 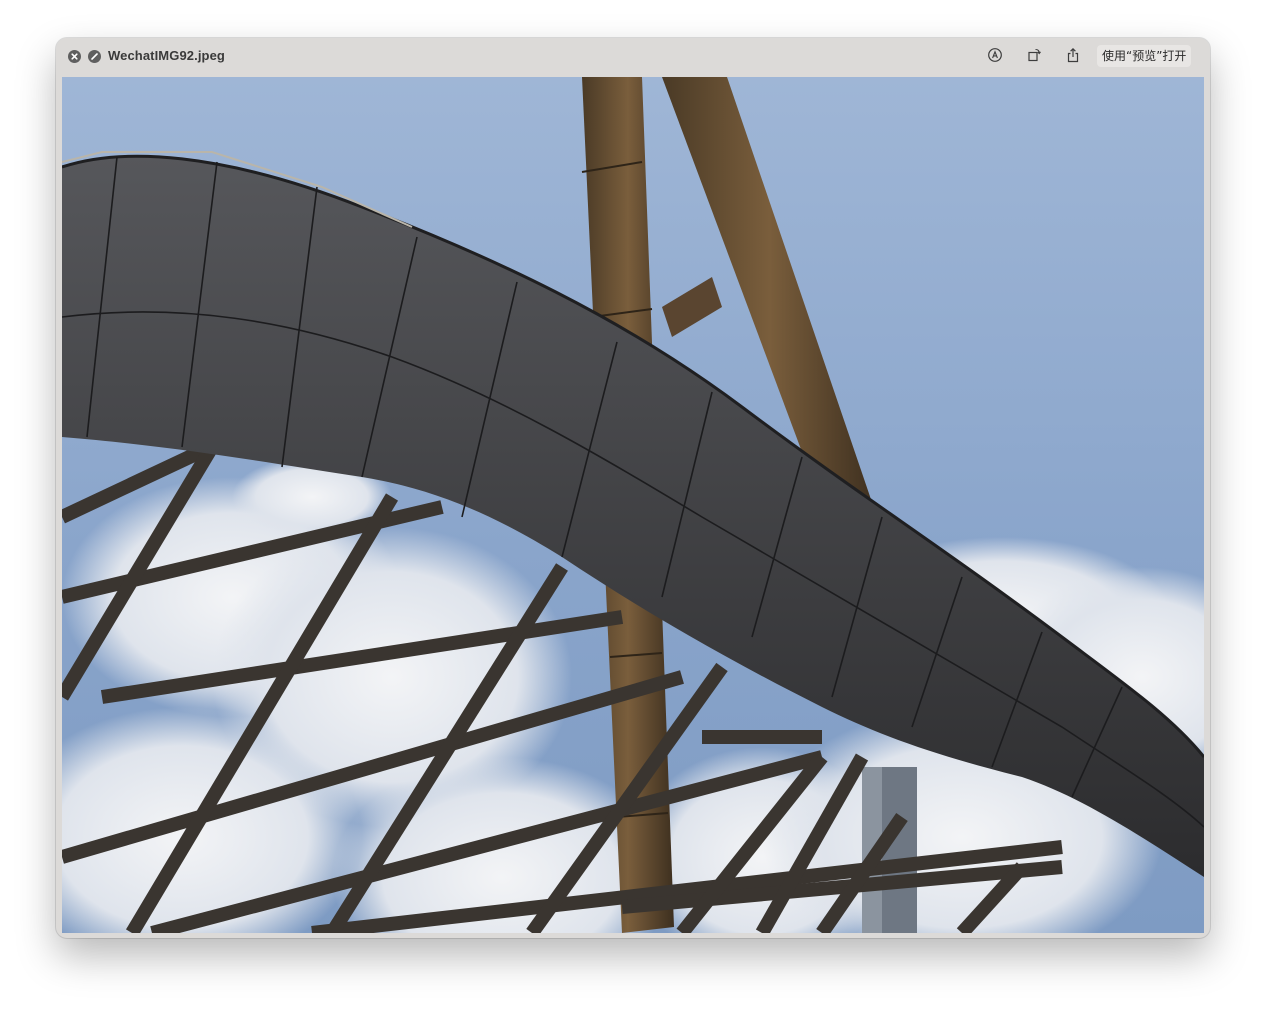 I want to click on markup-button, so click(x=995, y=57).